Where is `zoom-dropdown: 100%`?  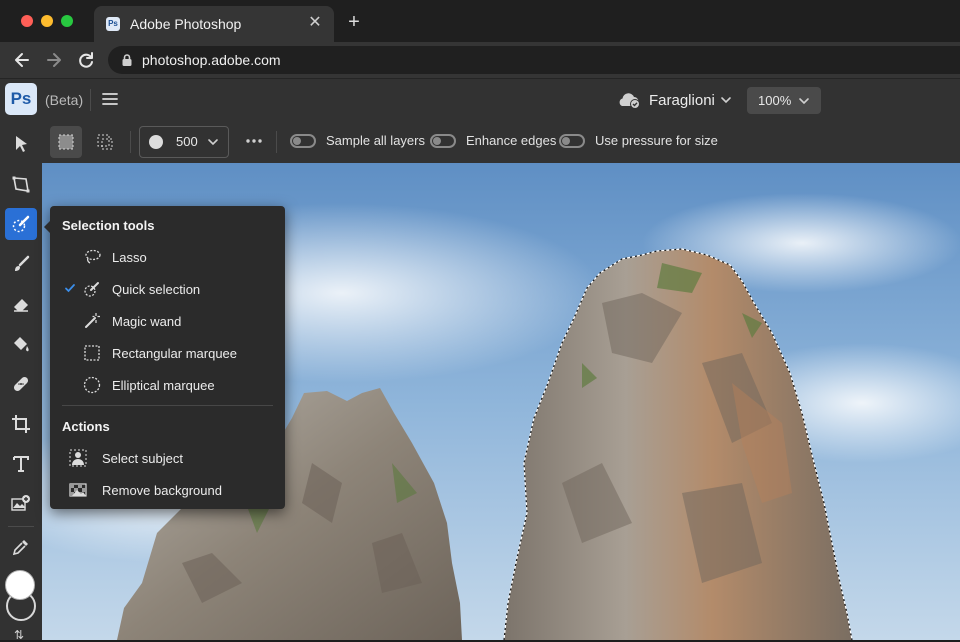
zoom-dropdown: 100% is located at coordinates (784, 100).